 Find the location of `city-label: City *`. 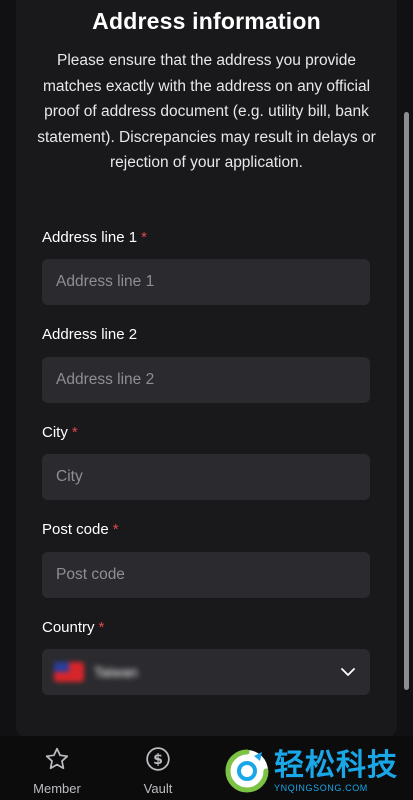

city-label: City * is located at coordinates (60, 432).